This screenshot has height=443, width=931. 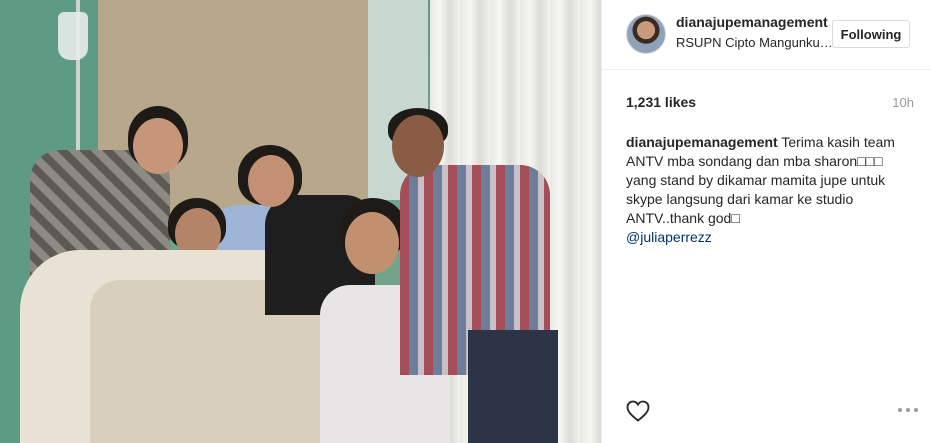 I want to click on avatar, so click(x=646, y=34).